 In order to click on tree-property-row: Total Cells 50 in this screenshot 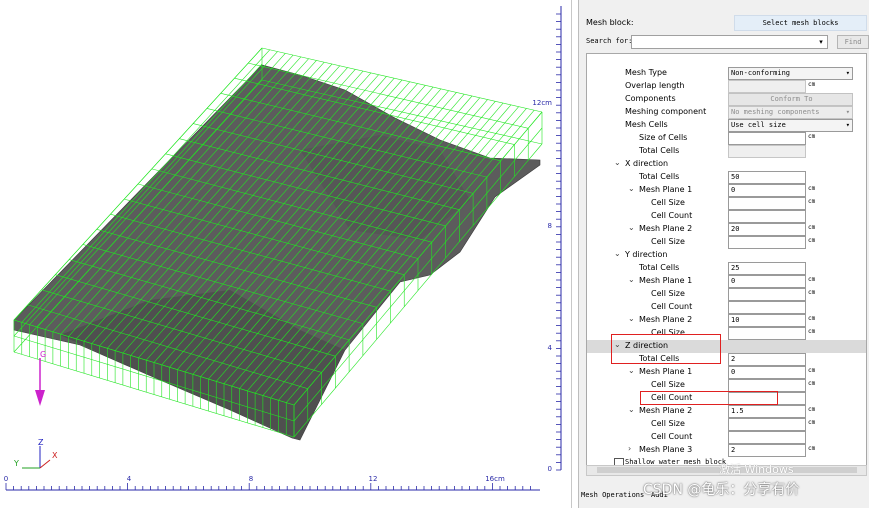, I will do `click(726, 177)`.